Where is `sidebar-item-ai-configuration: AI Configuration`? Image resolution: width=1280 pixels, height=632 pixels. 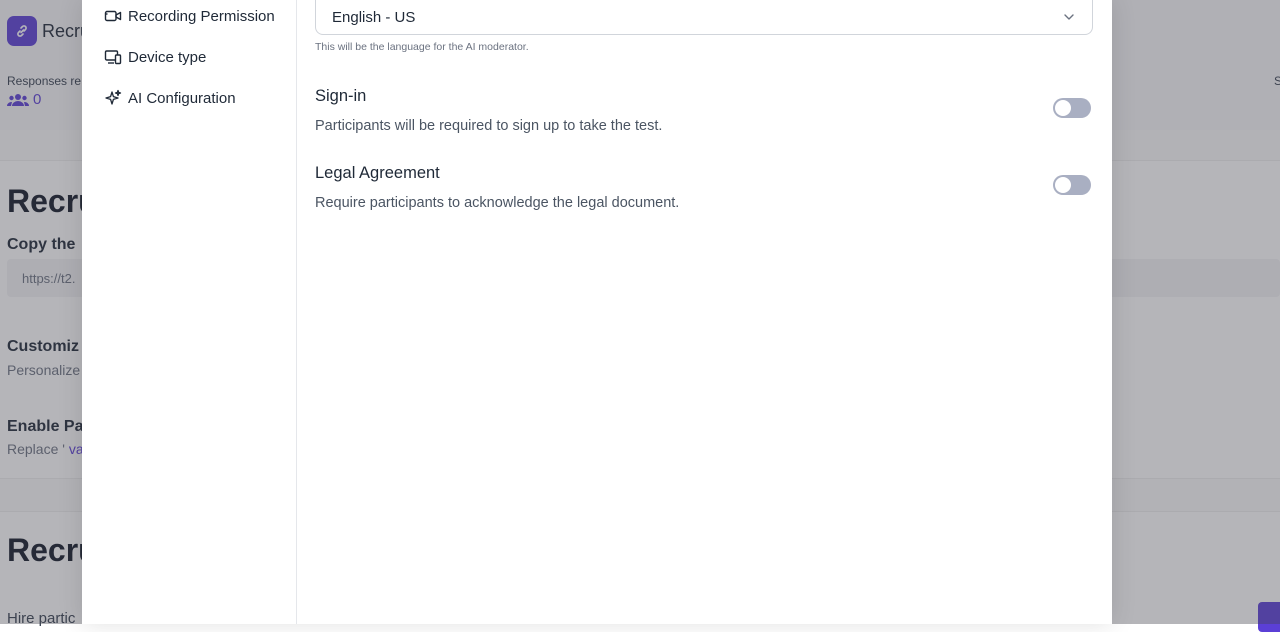 sidebar-item-ai-configuration: AI Configuration is located at coordinates (170, 98).